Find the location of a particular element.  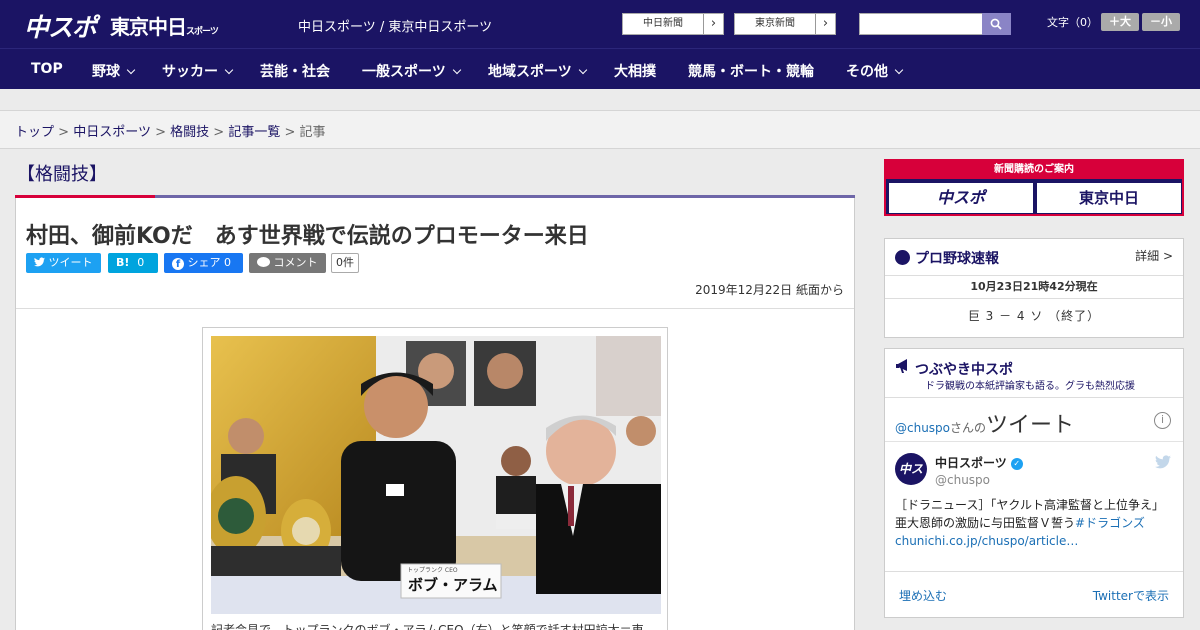

nav-general-sports: 一般スポーツ is located at coordinates (411, 71).